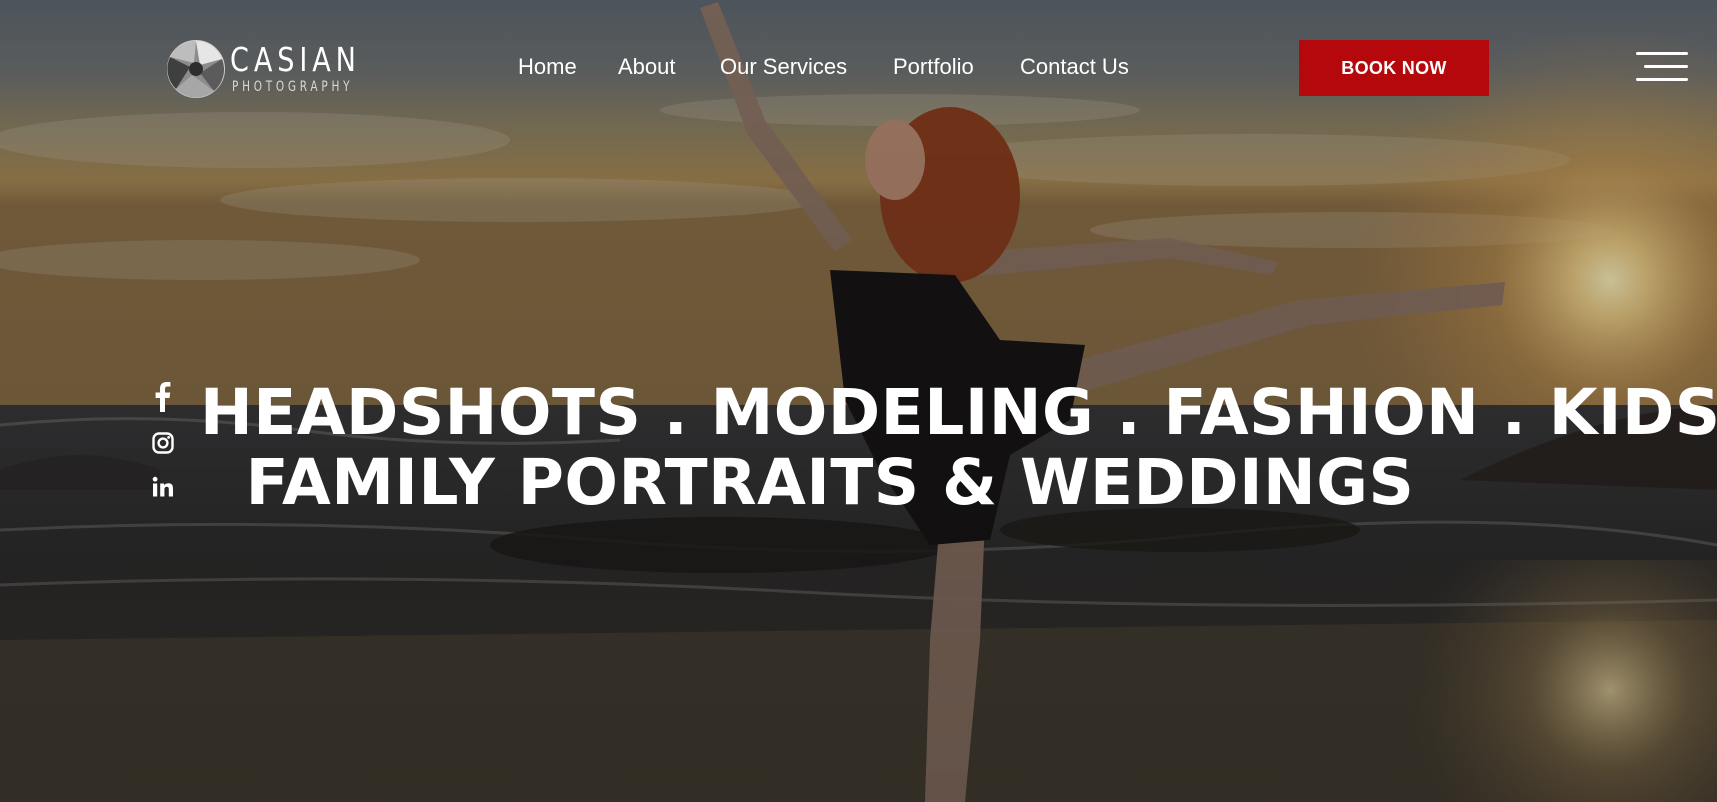  I want to click on social-links, so click(163, 442).